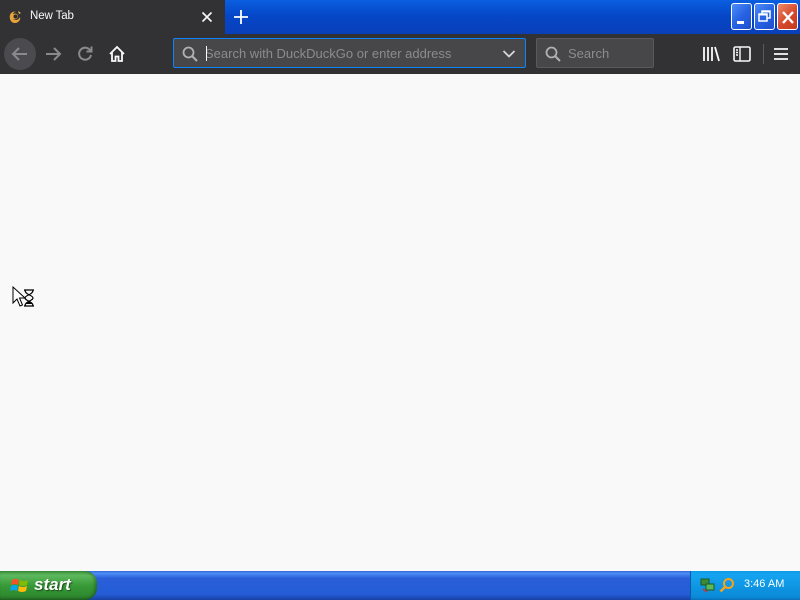 This screenshot has height=600, width=800. I want to click on clock: 3:46 AM, so click(764, 584).